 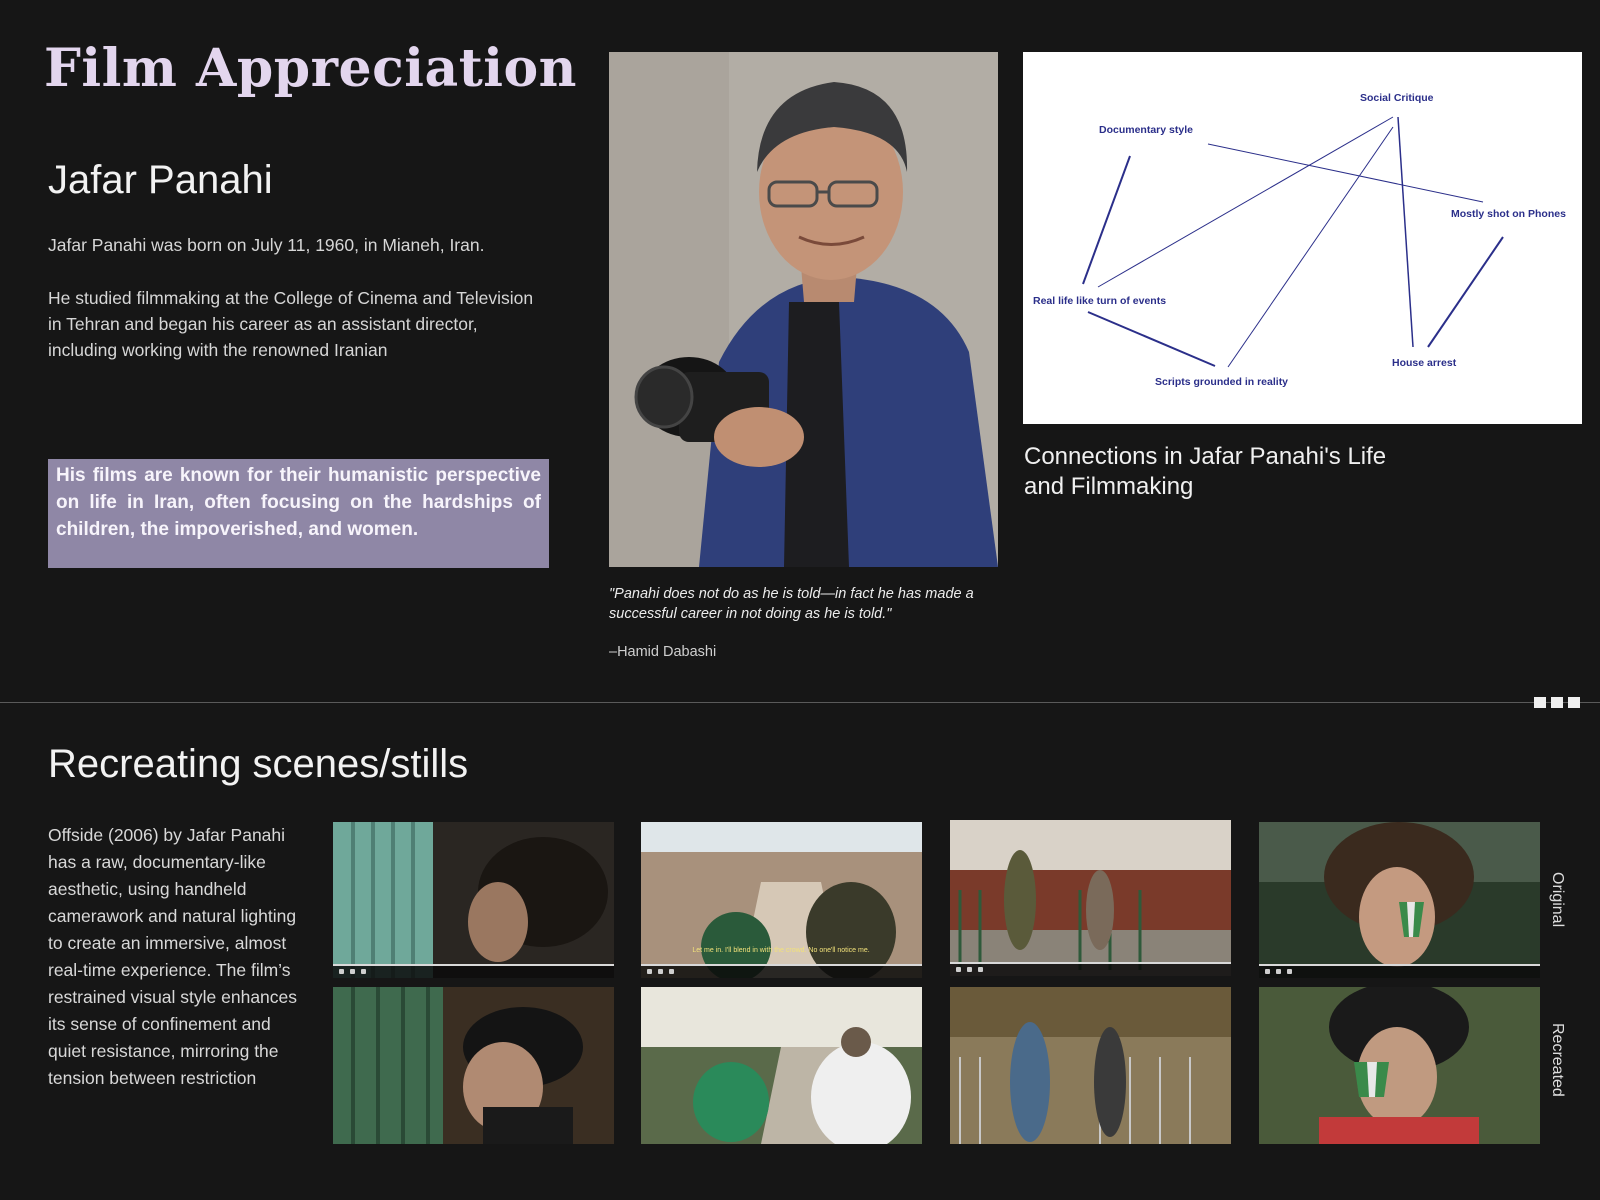 What do you see at coordinates (800, 702) in the screenshot?
I see `section-divider` at bounding box center [800, 702].